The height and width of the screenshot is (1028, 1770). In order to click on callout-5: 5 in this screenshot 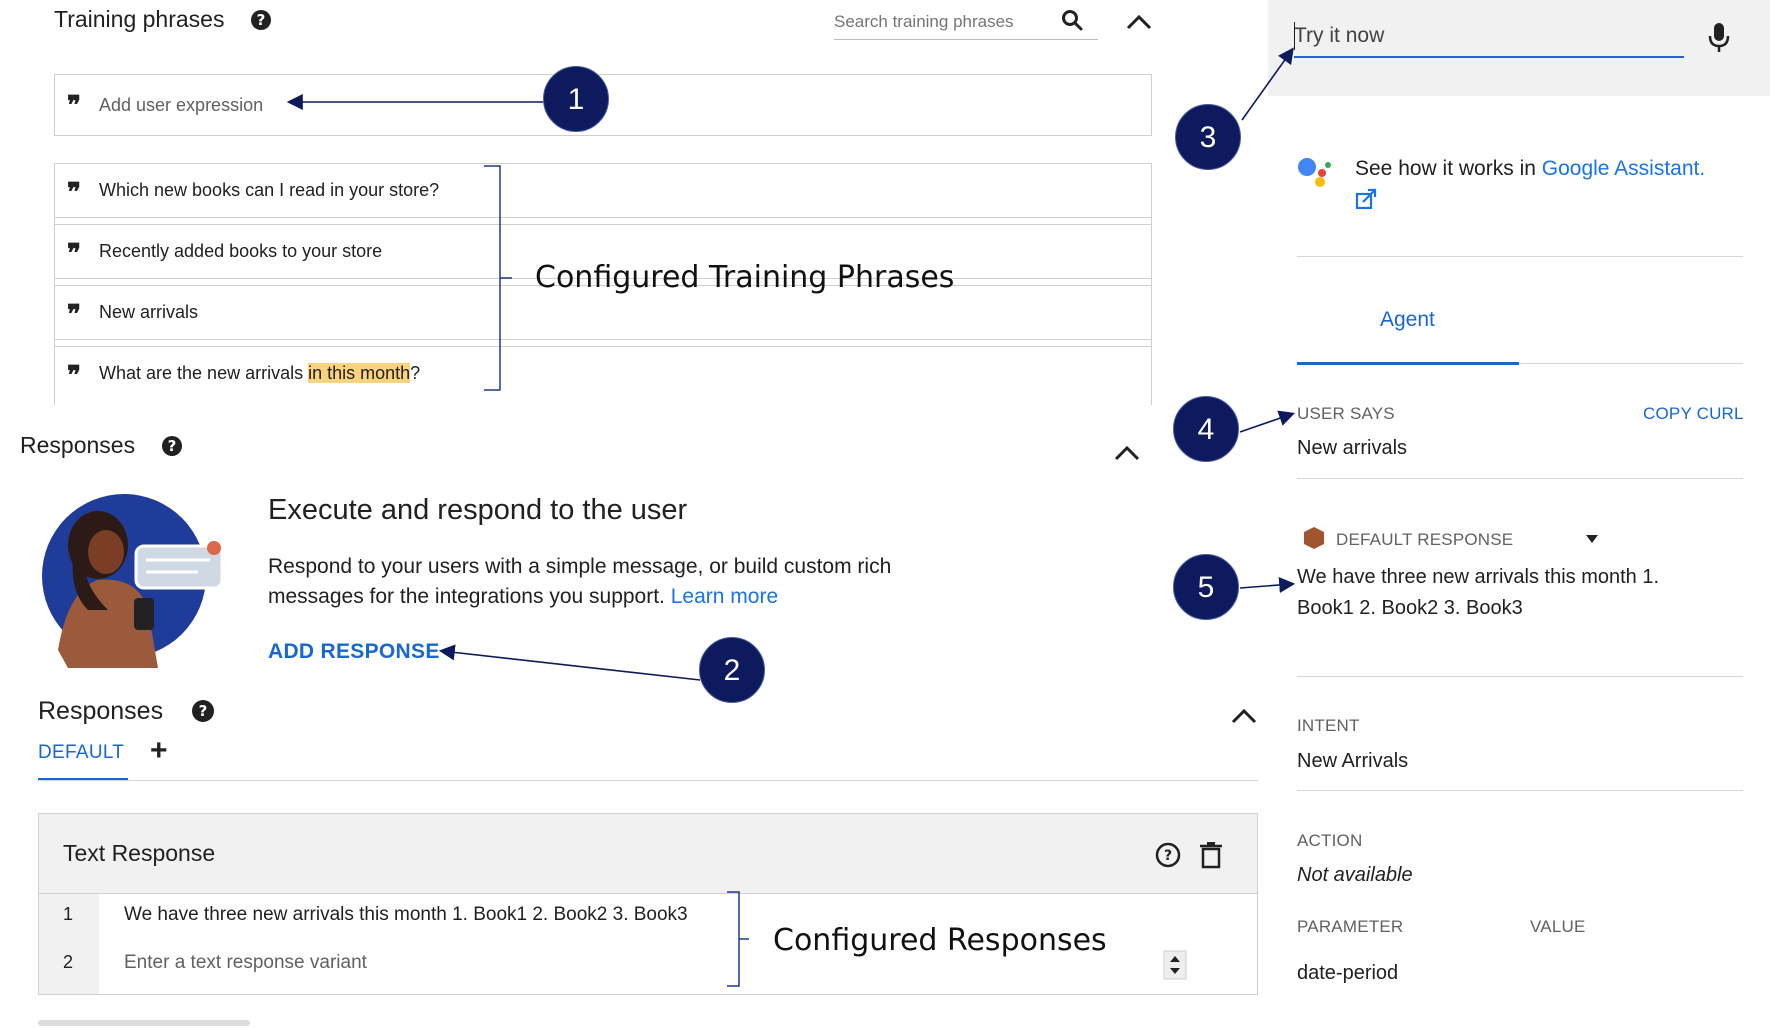, I will do `click(1206, 587)`.